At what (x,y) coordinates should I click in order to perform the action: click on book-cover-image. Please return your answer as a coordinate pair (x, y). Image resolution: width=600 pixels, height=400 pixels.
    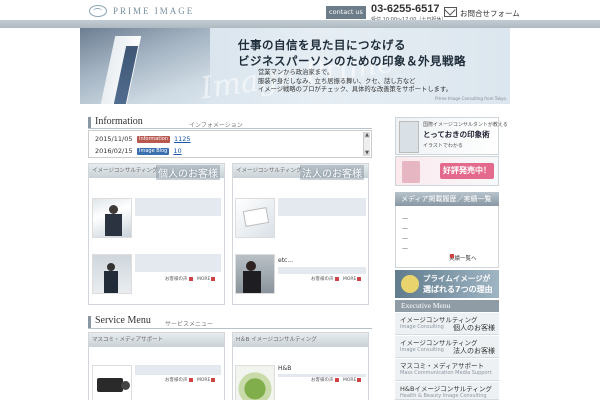
    Looking at the image, I should click on (409, 137).